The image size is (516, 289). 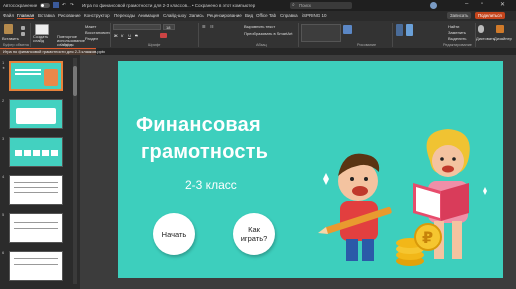 What do you see at coordinates (224, 15) in the screenshot?
I see `tab-review: Рецензирование` at bounding box center [224, 15].